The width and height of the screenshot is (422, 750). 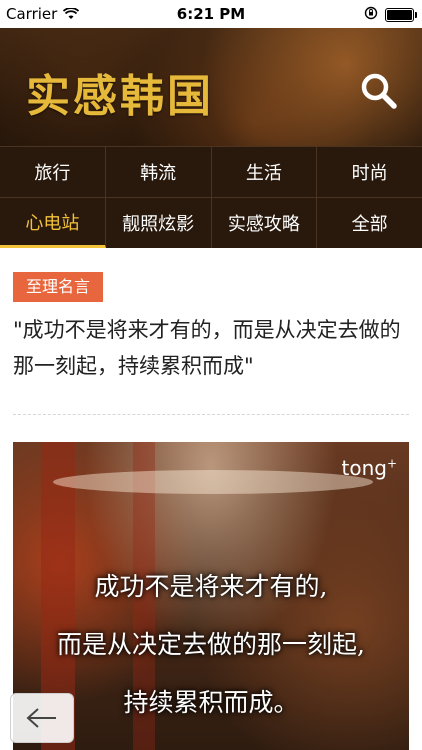 I want to click on status-time: 6:21 PM, so click(x=211, y=14).